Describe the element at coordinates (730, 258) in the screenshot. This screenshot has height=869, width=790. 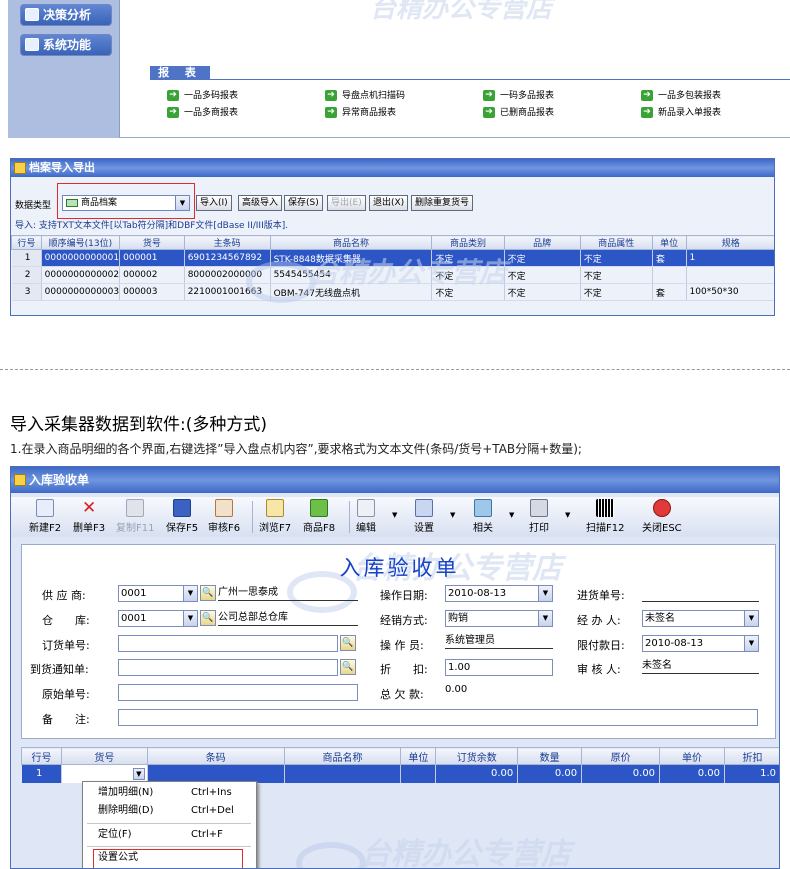
I see `table-cell: 1` at that location.